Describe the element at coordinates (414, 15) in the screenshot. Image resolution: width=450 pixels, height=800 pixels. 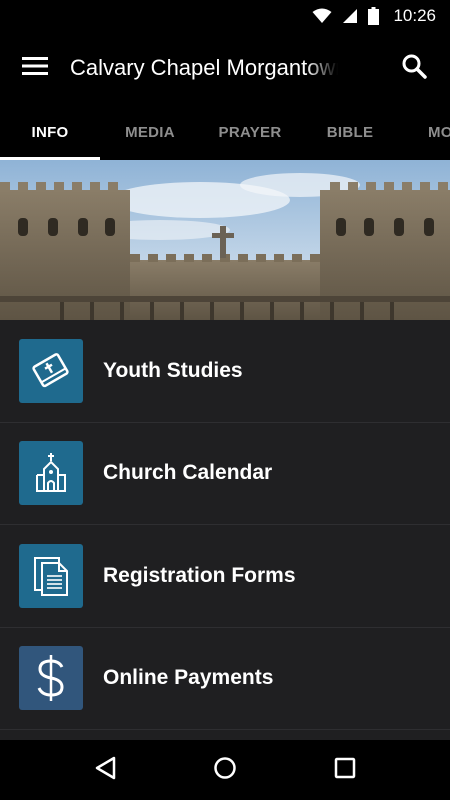
I see `status-clock: 10:26` at that location.